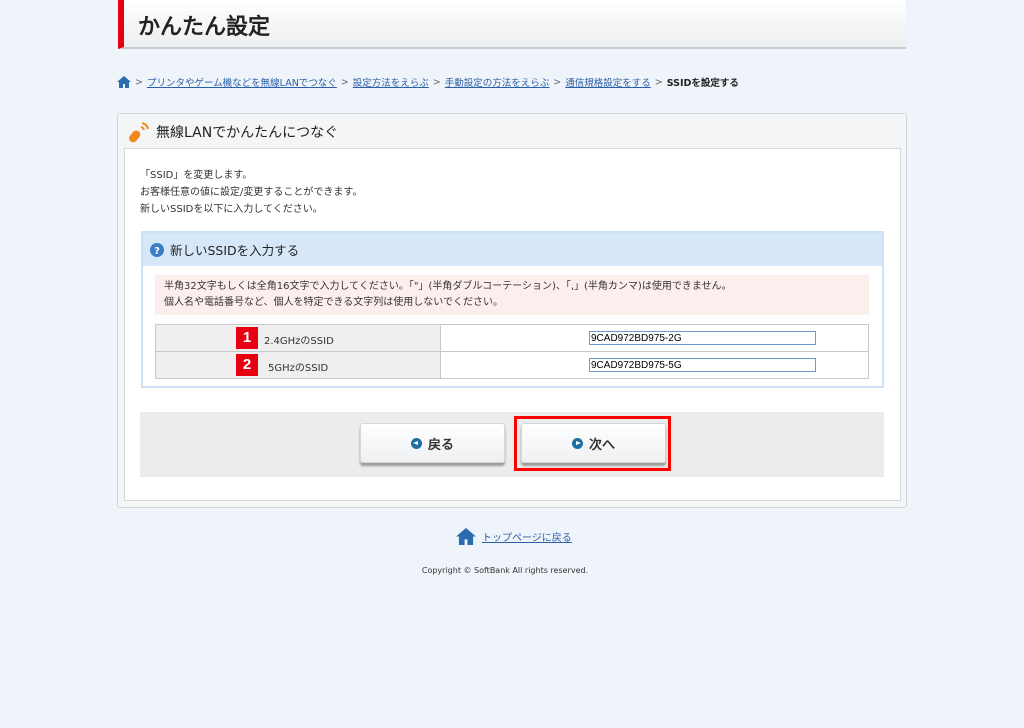  What do you see at coordinates (251, 192) in the screenshot?
I see `intro-text: お客様任意の値に設定/変更することができます。` at bounding box center [251, 192].